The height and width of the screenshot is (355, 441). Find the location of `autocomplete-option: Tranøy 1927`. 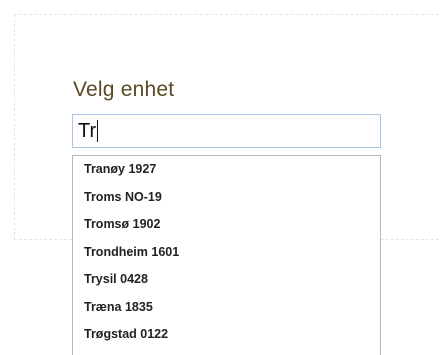

autocomplete-option: Tranøy 1927 is located at coordinates (226, 170).